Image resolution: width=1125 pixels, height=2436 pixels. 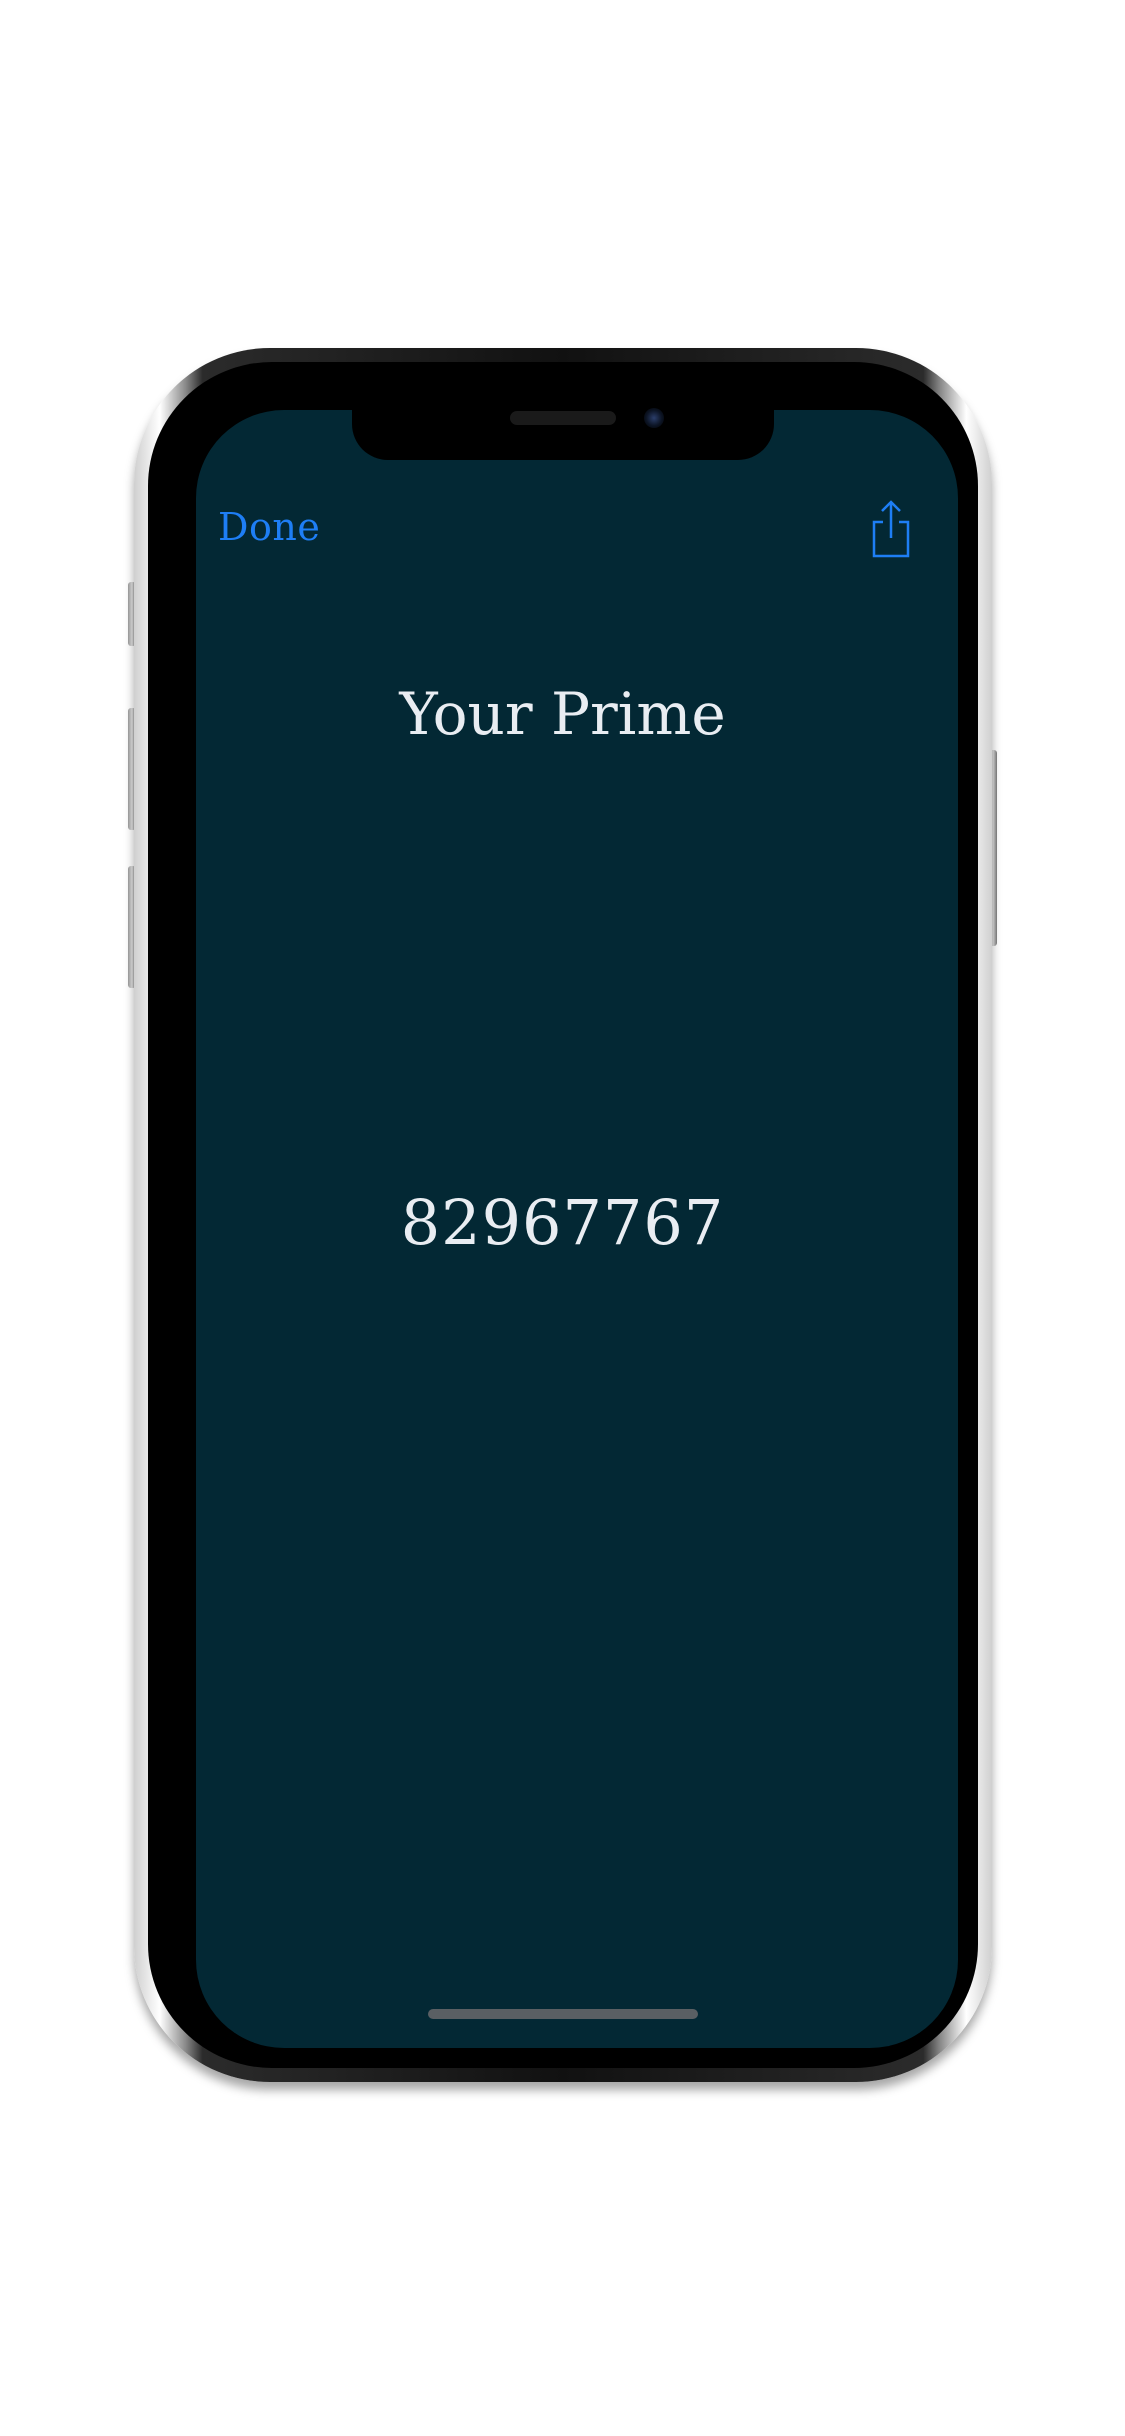 What do you see at coordinates (563, 428) in the screenshot?
I see `notch` at bounding box center [563, 428].